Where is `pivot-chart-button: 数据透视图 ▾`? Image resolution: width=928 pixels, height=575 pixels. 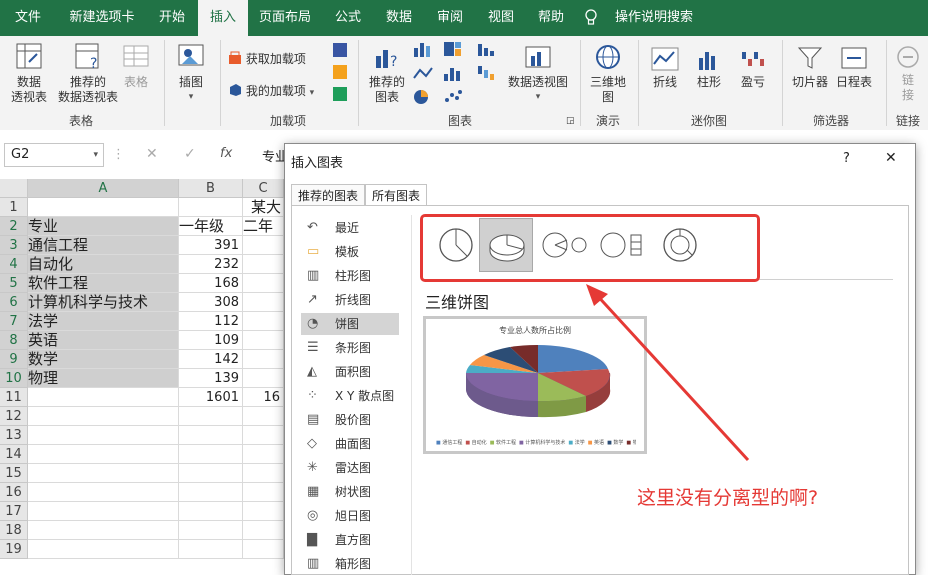
pivot-chart-button: 数据透视图 ▾ is located at coordinates (538, 74).